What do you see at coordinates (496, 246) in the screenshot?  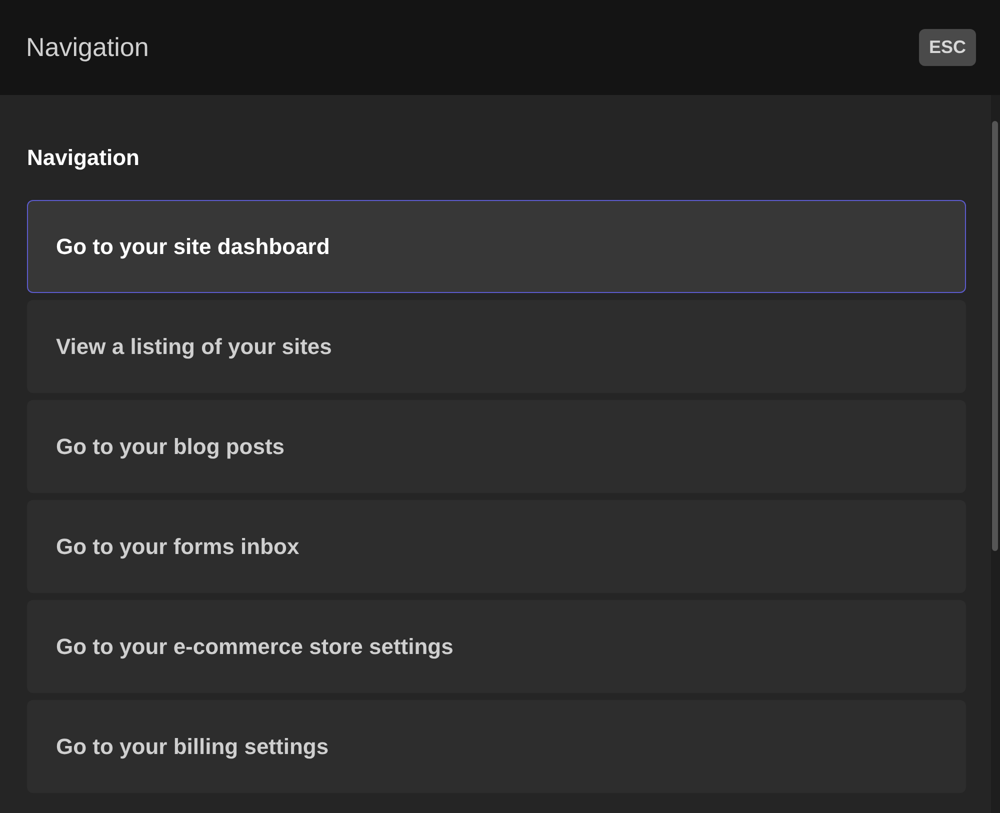 I see `command-item: Go to your site dashboard` at bounding box center [496, 246].